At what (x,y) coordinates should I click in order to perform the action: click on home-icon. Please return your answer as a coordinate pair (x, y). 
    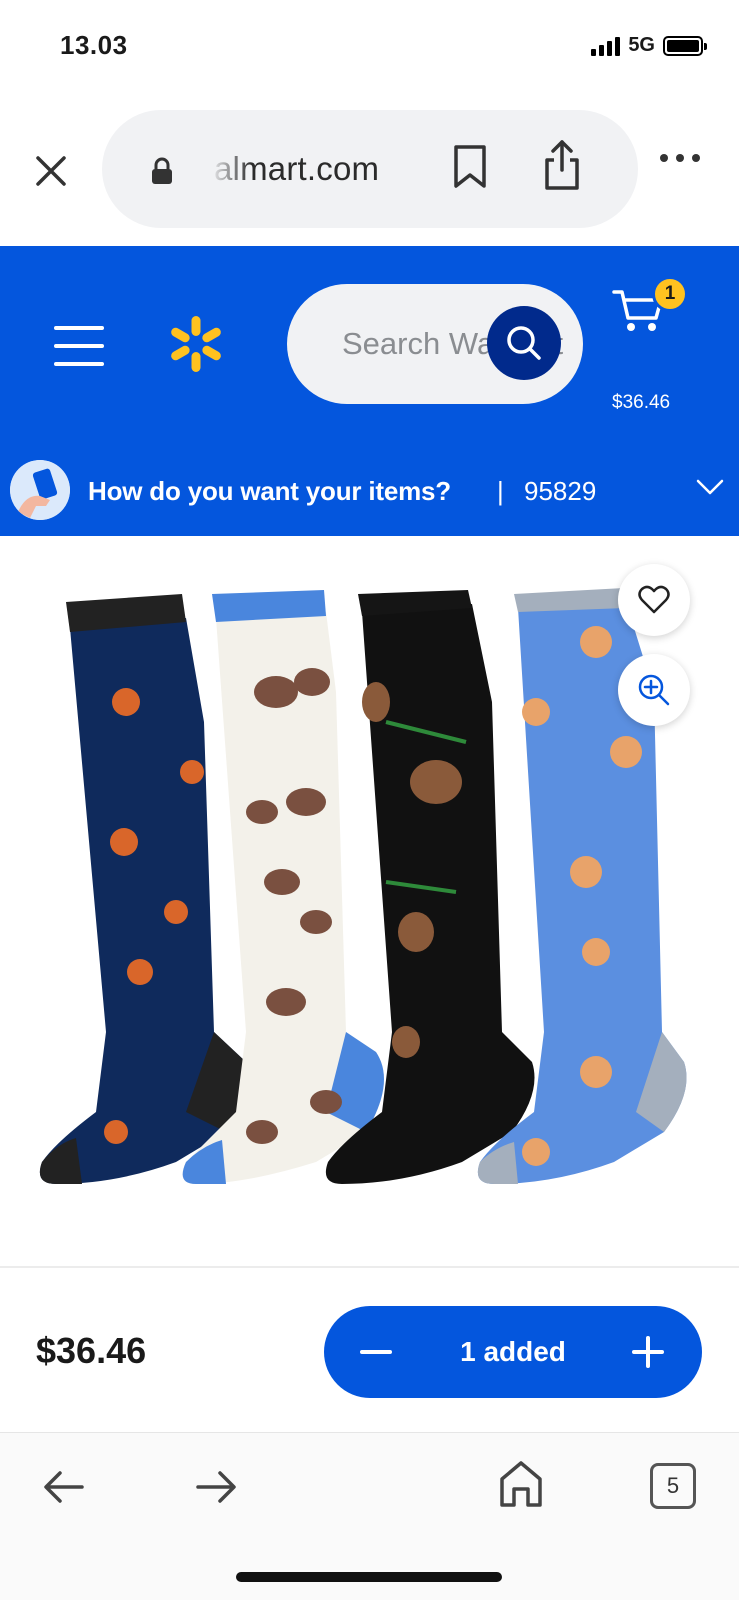
    Looking at the image, I should click on (521, 1484).